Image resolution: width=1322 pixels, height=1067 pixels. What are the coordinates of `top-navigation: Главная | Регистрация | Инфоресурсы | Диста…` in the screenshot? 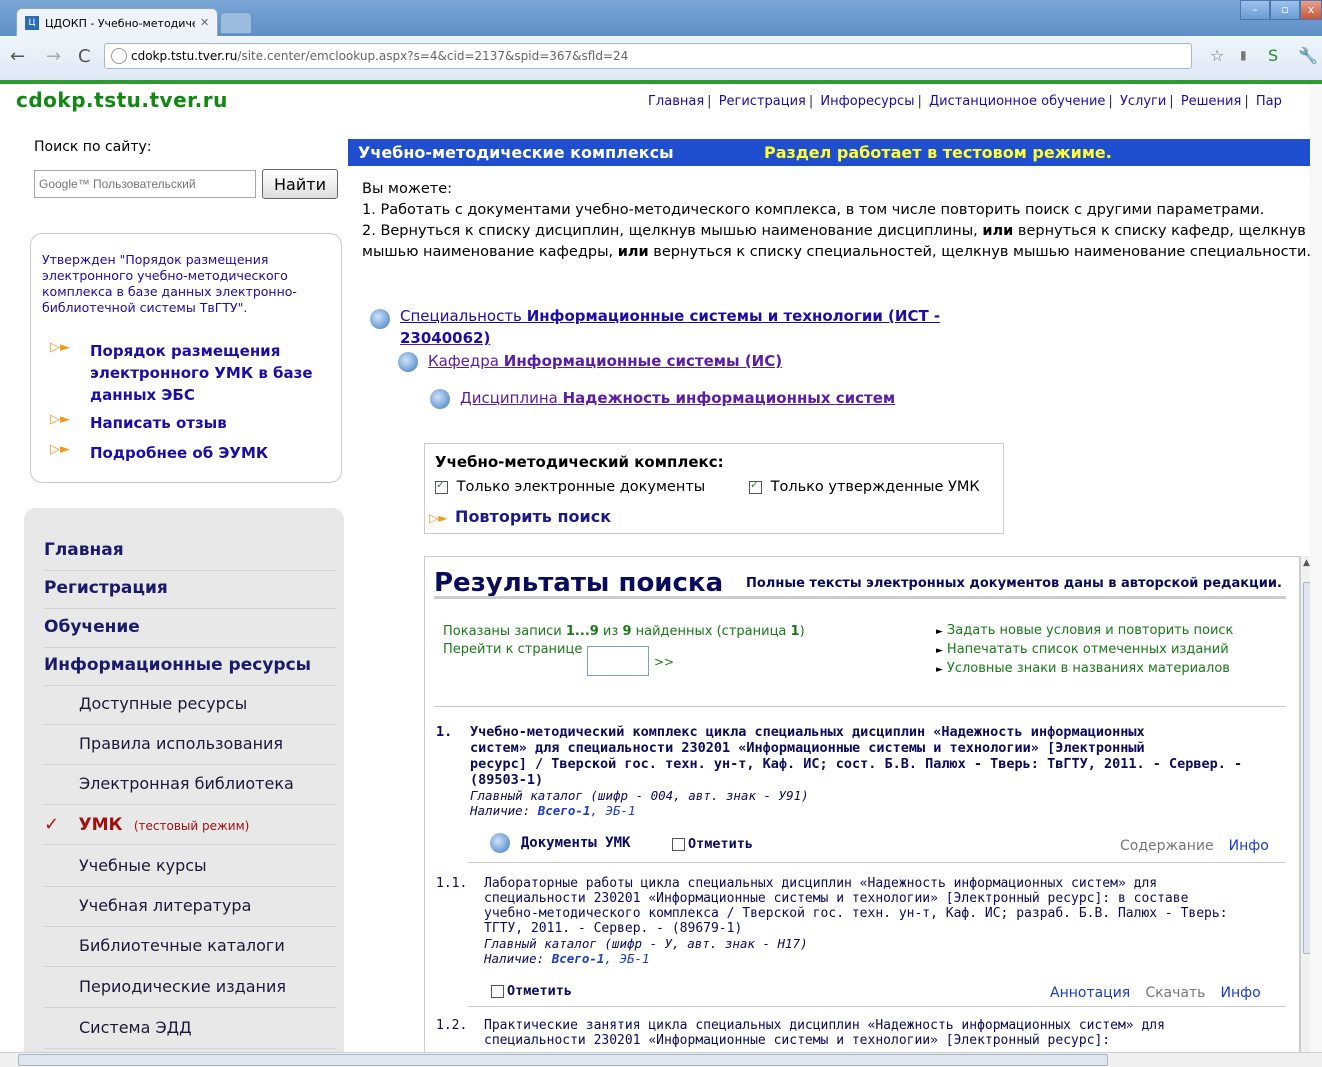 It's located at (965, 101).